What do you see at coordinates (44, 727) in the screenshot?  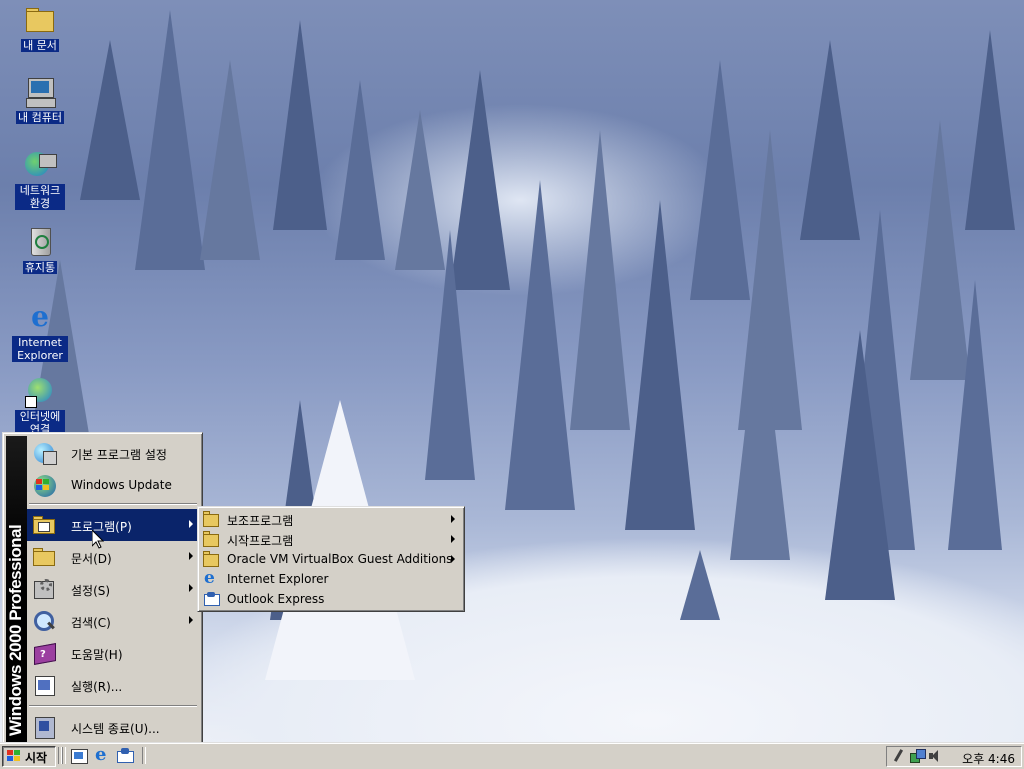 I see `shutdown-icon` at bounding box center [44, 727].